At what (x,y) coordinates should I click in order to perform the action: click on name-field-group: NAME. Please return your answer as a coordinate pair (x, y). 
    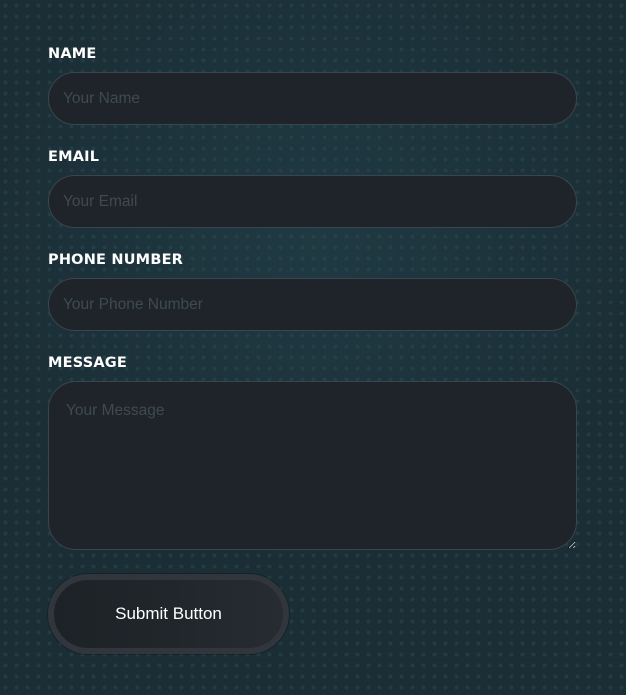
    Looking at the image, I should click on (312, 84).